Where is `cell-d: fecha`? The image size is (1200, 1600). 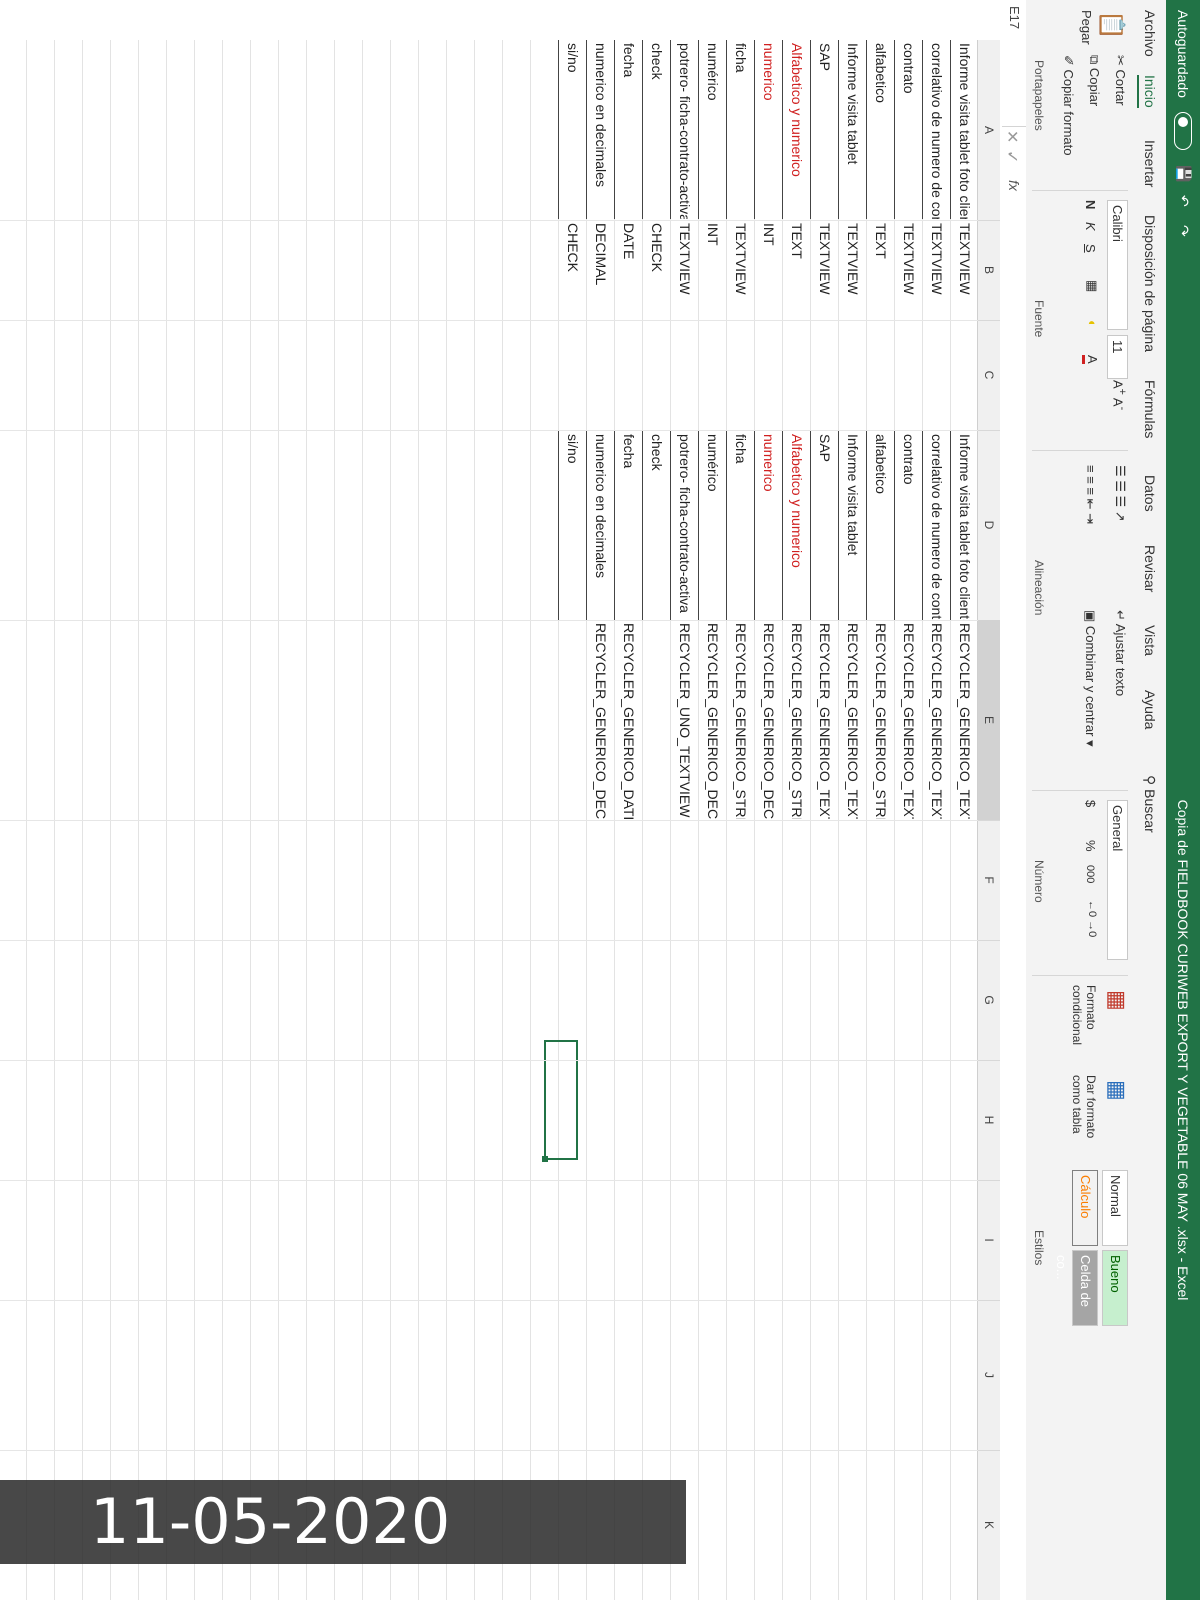 cell-d: fecha is located at coordinates (628, 525).